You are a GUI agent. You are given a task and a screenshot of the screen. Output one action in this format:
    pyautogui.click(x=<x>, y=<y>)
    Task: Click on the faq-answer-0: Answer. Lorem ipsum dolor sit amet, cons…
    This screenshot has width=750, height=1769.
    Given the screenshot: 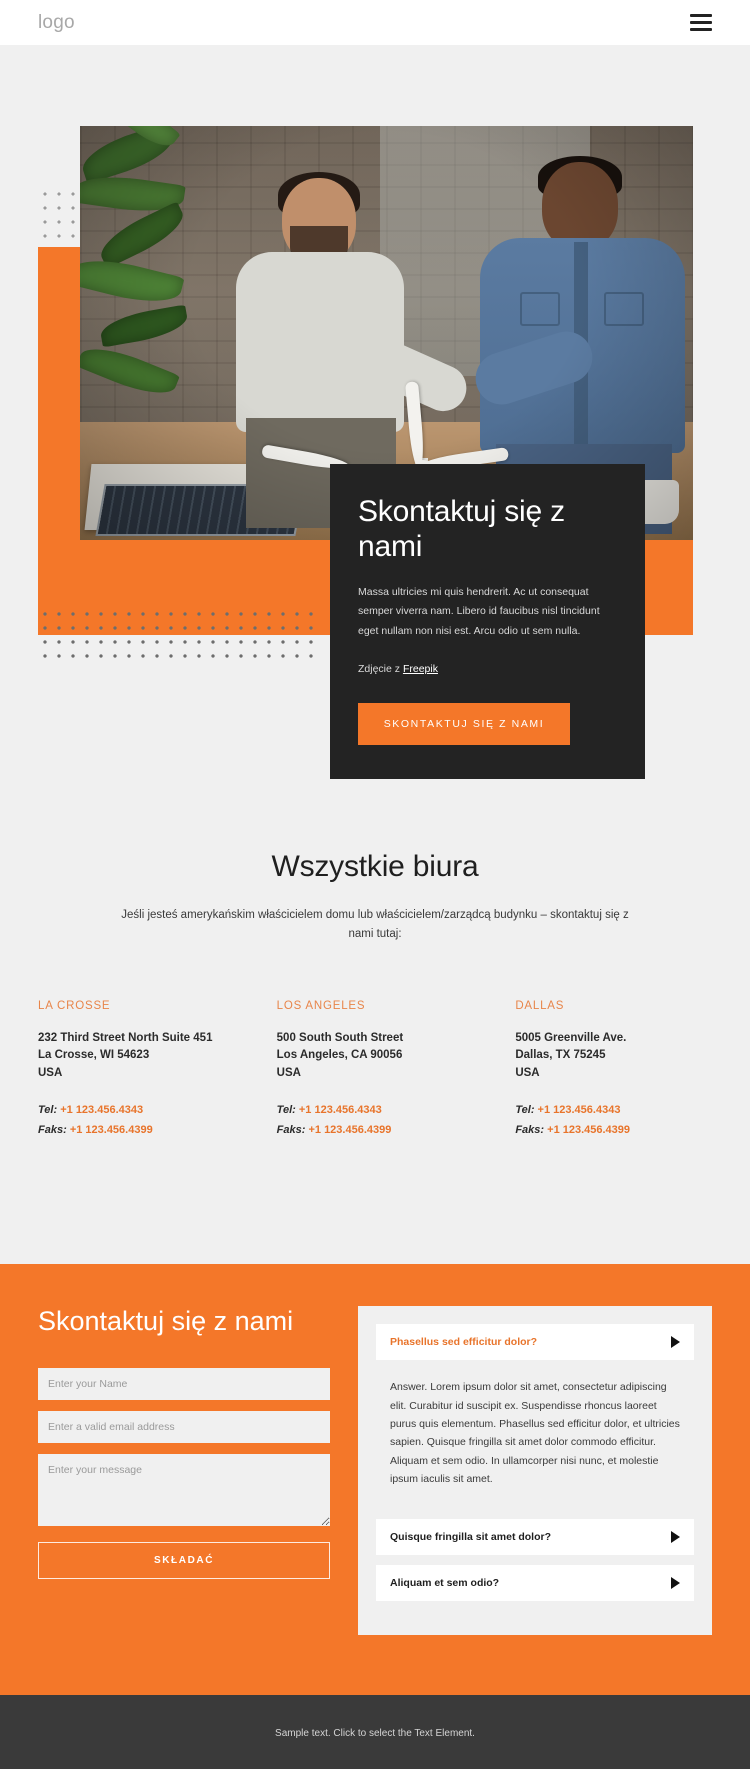 What is the action you would take?
    pyautogui.click(x=535, y=1433)
    